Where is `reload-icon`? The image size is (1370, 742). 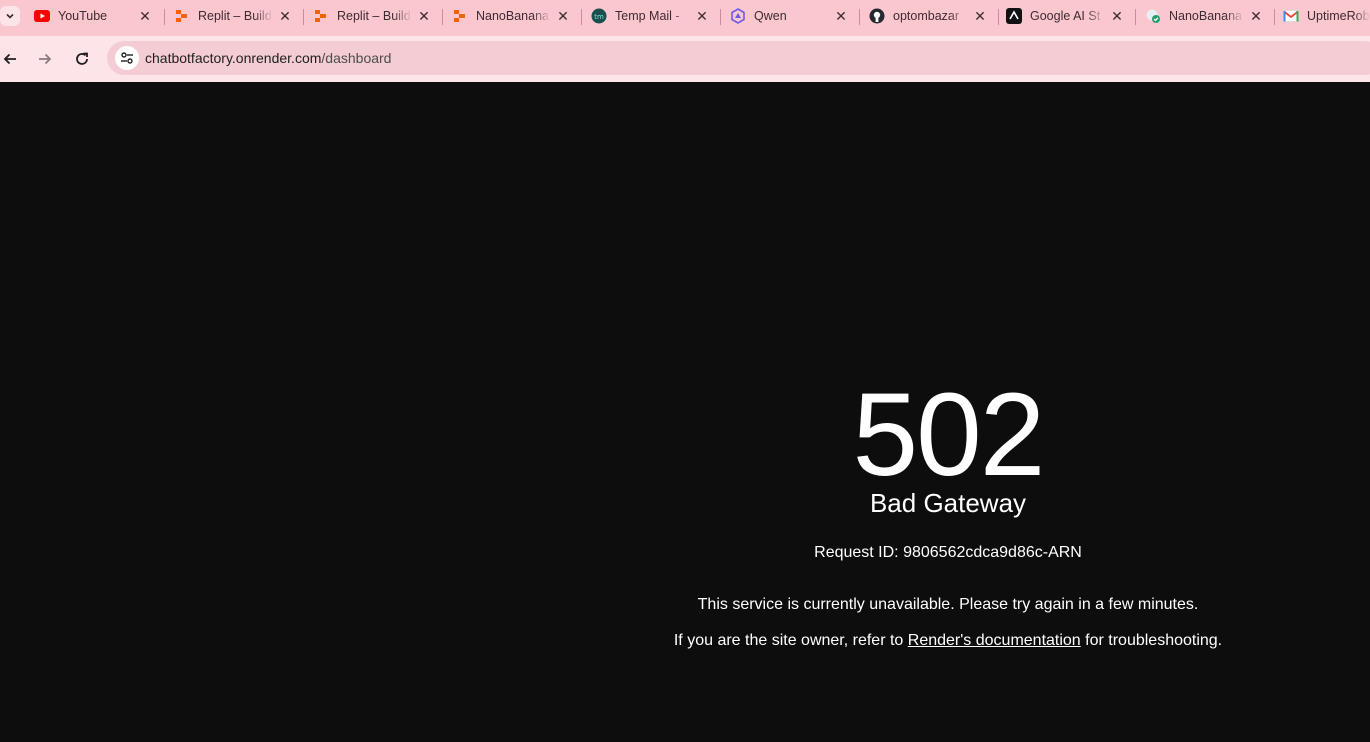
reload-icon is located at coordinates (82, 58).